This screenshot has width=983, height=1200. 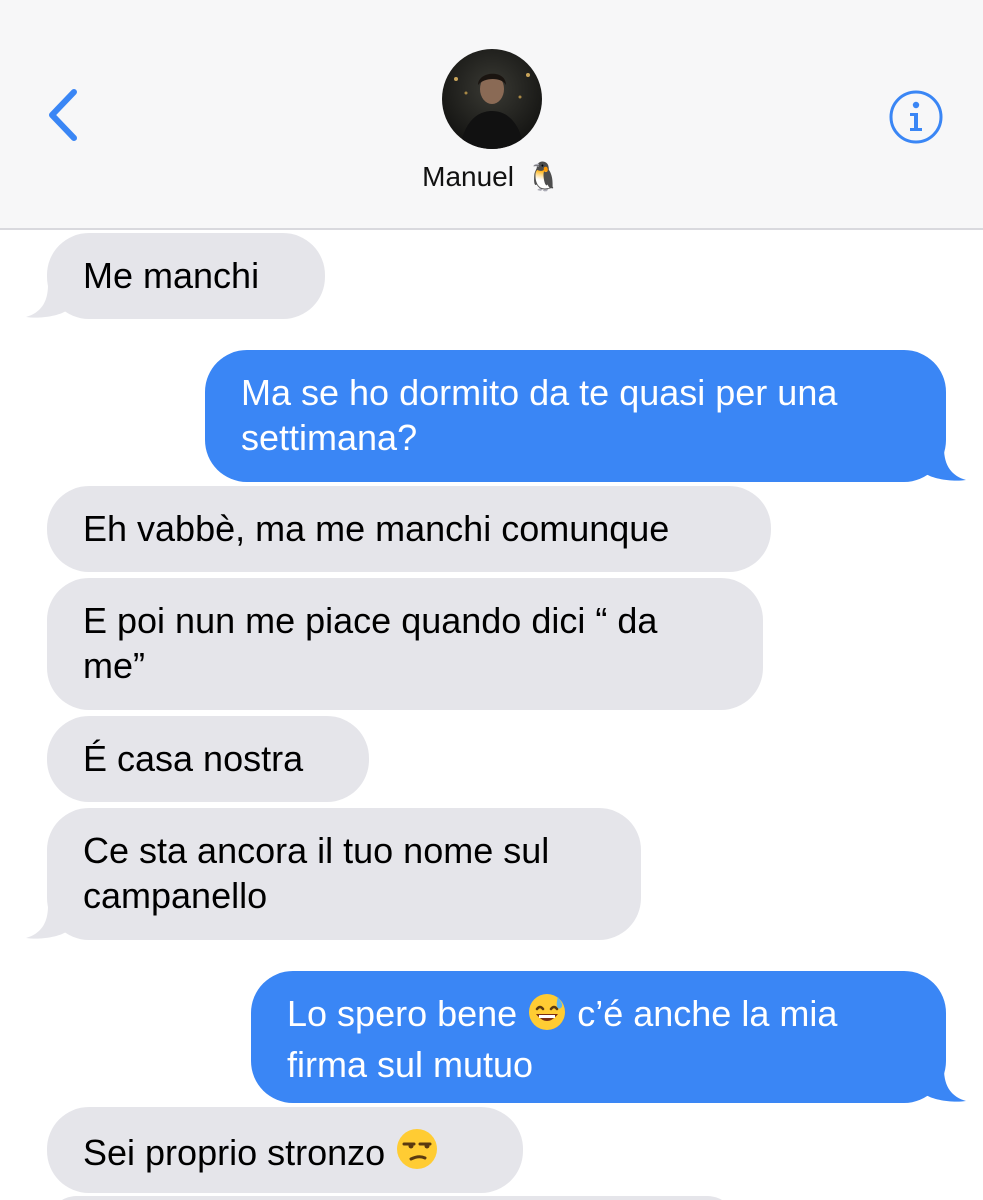 What do you see at coordinates (468, 176) in the screenshot?
I see `contact-name: Manuel` at bounding box center [468, 176].